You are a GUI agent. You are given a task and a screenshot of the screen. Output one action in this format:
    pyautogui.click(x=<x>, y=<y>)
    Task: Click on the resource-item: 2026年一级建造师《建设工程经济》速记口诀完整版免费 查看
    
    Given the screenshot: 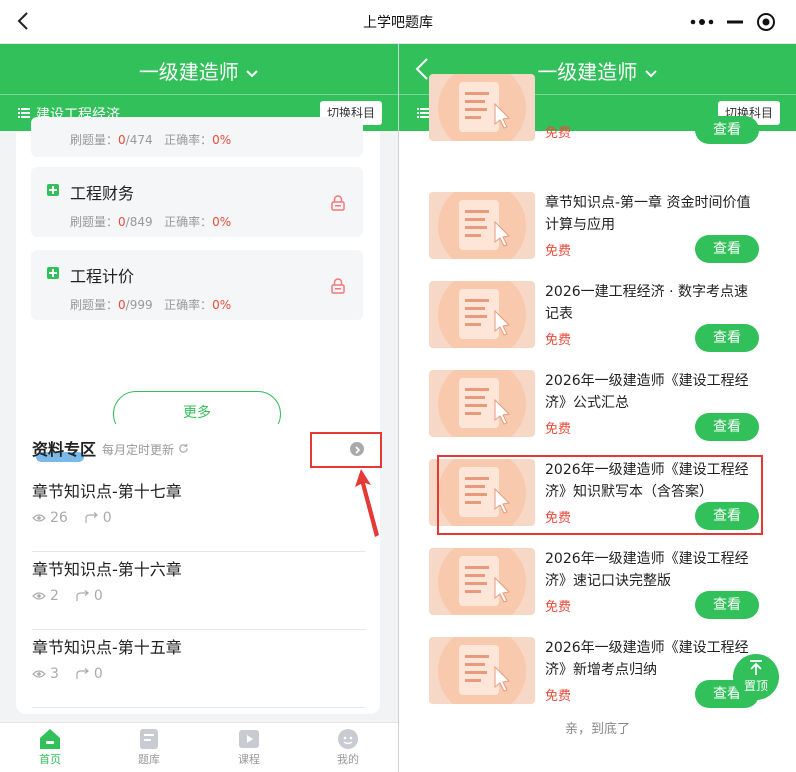 What is the action you would take?
    pyautogui.click(x=595, y=592)
    